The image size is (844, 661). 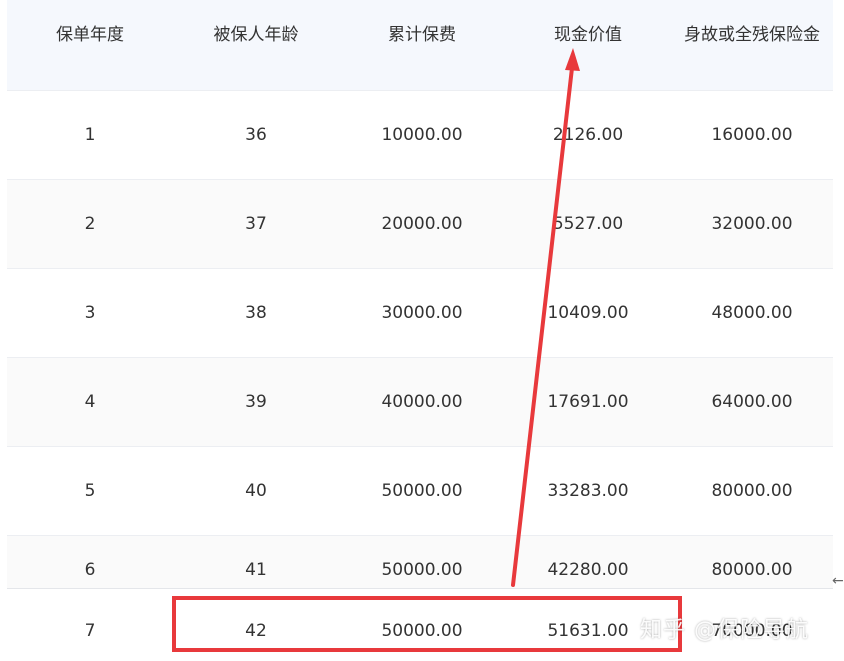 I want to click on cell-cash-value: 5527.00, so click(x=588, y=224).